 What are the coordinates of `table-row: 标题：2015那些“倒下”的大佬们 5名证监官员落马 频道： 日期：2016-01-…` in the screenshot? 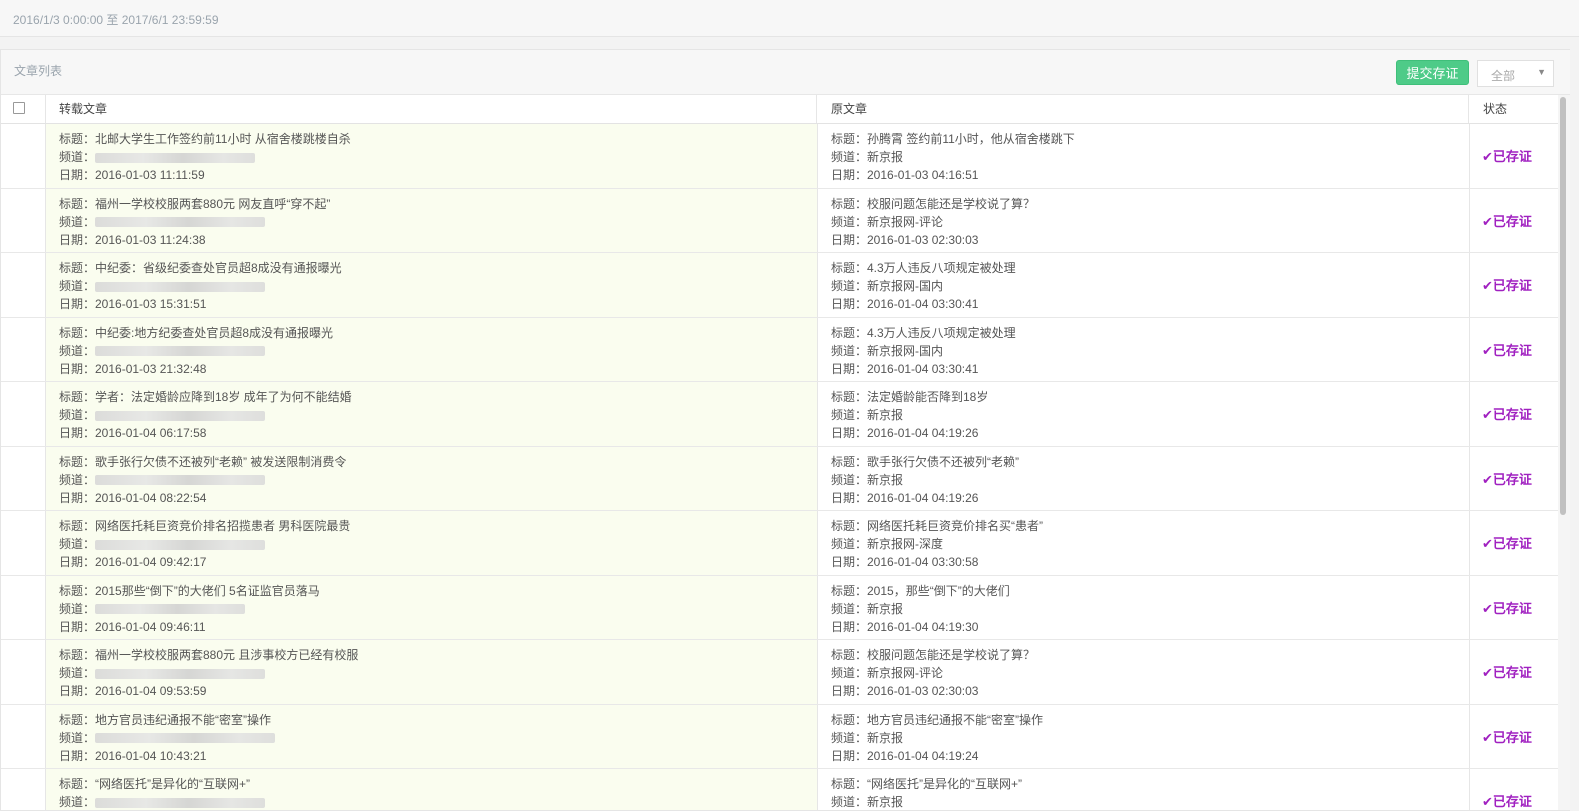 It's located at (779, 607).